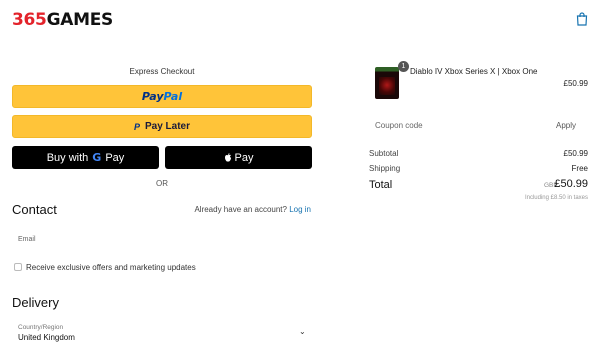 The height and width of the screenshot is (350, 600). Describe the element at coordinates (381, 185) in the screenshot. I see `total-label: Total` at that location.